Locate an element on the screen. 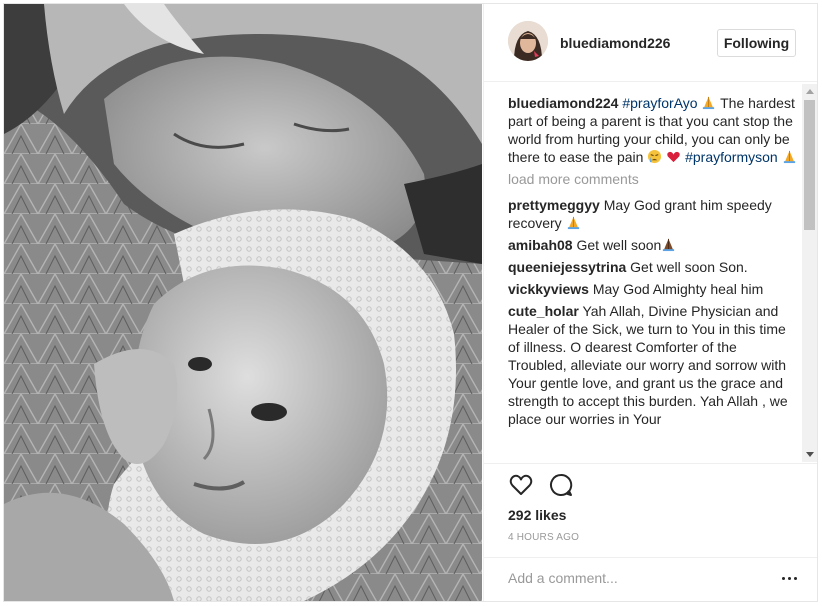 The height and width of the screenshot is (606, 822). scroll-down-arrow-icon is located at coordinates (810, 454).